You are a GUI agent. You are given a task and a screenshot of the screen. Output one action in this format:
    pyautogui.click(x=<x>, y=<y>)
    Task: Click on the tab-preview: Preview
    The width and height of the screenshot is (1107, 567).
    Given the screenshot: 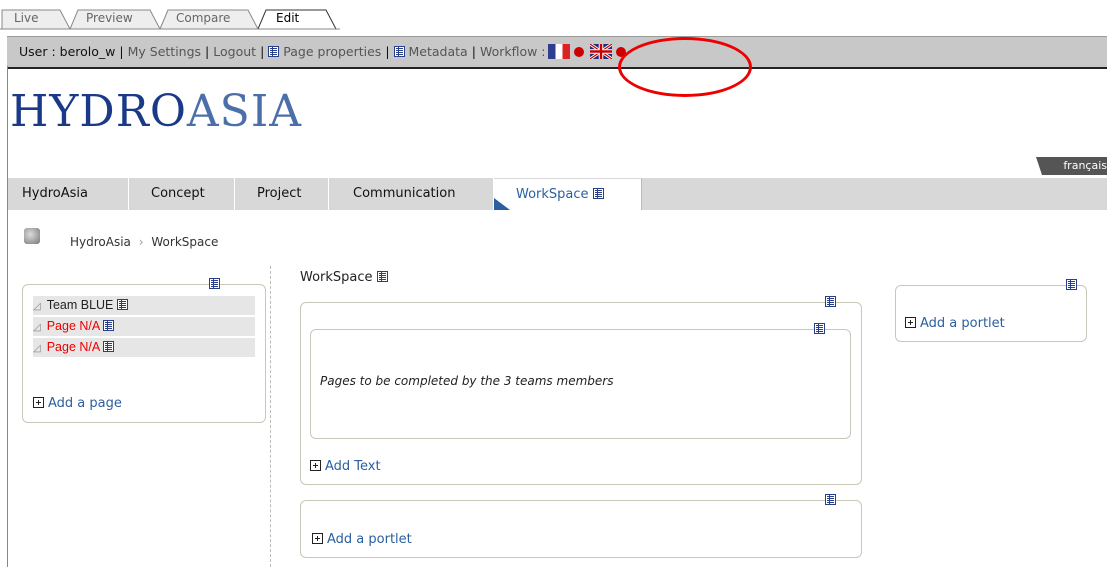 What is the action you would take?
    pyautogui.click(x=115, y=18)
    